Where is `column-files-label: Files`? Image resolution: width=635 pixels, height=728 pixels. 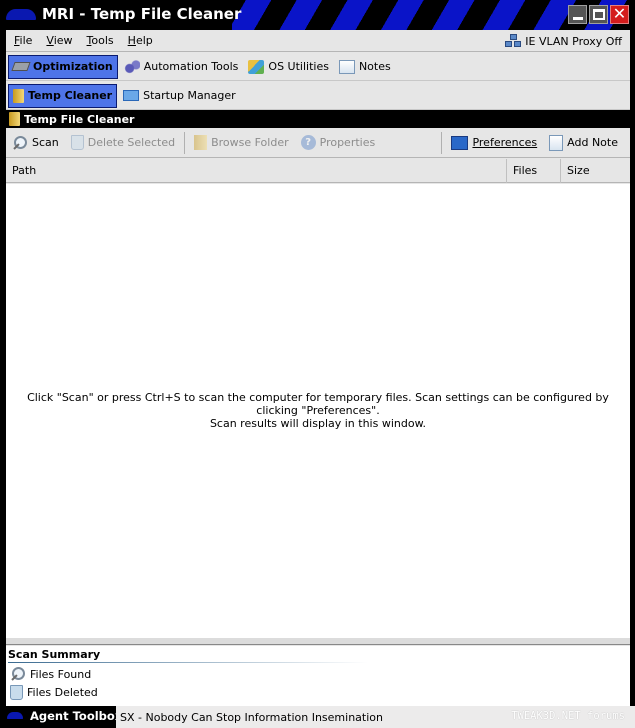 column-files-label: Files is located at coordinates (525, 170).